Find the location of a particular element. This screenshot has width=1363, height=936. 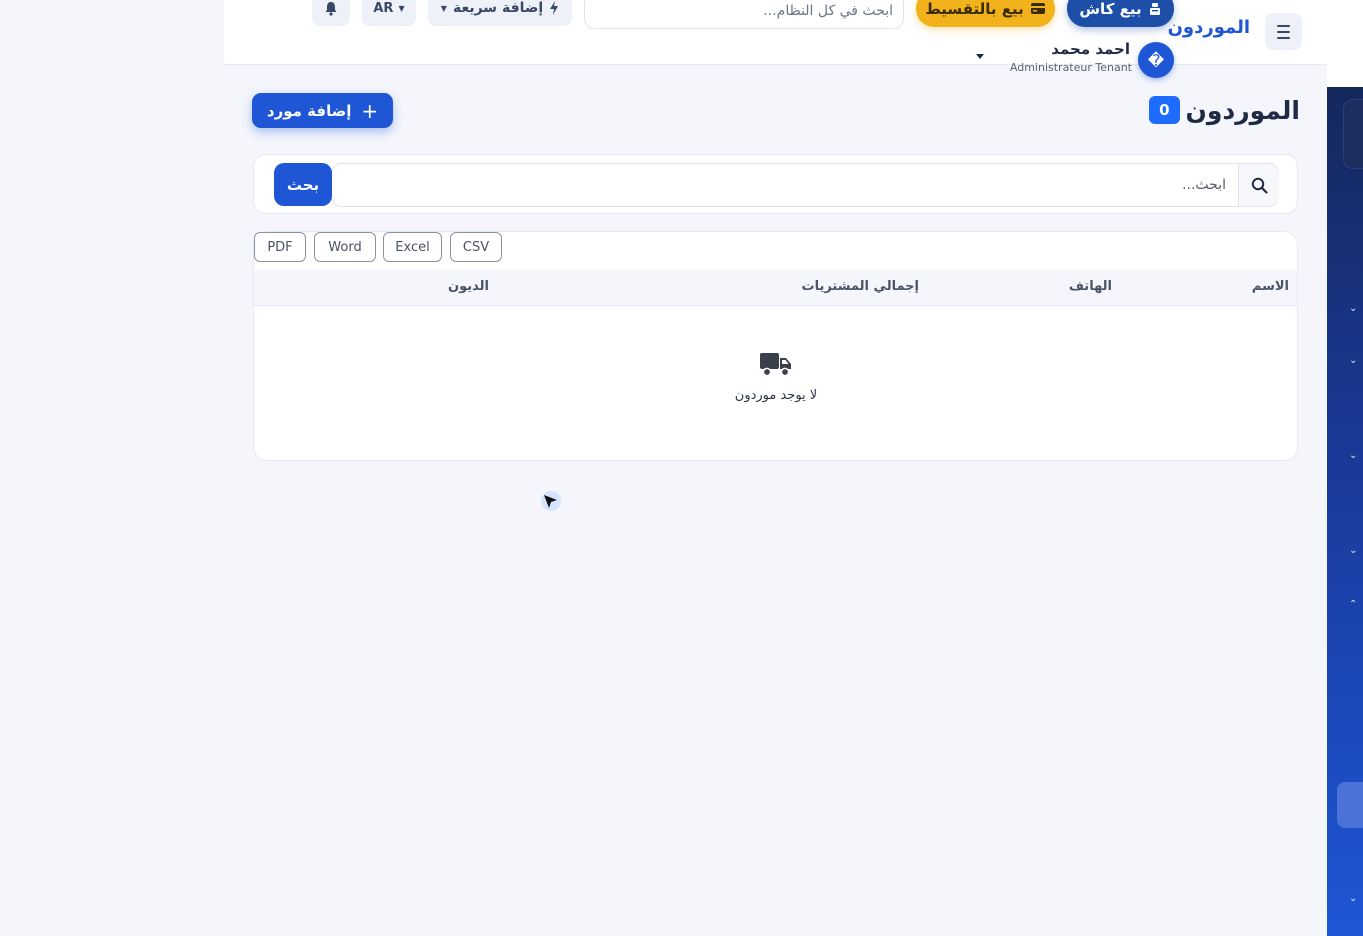

mouse-cursor-icon is located at coordinates (551, 501).